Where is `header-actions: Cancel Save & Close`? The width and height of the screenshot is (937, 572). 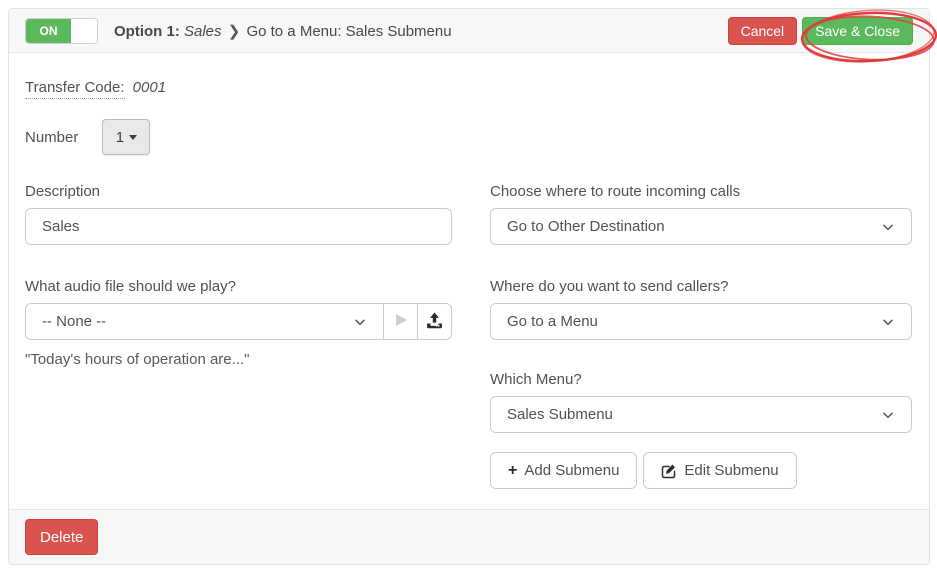
header-actions: Cancel Save & Close is located at coordinates (820, 30).